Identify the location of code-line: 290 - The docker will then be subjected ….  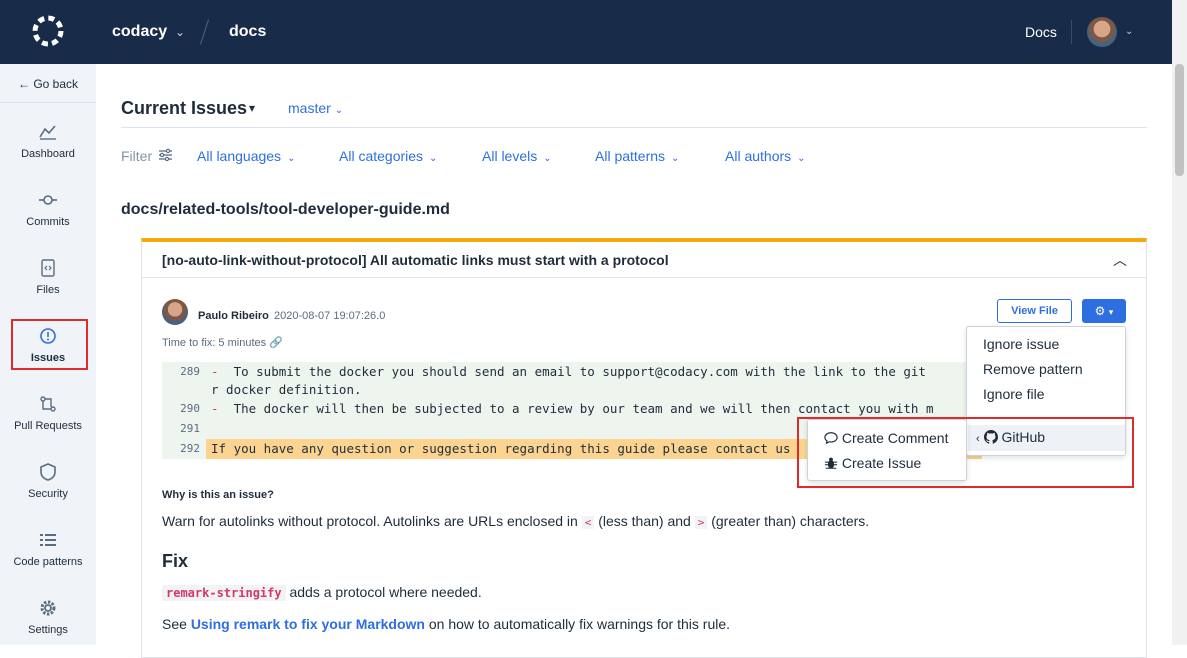
(557, 408).